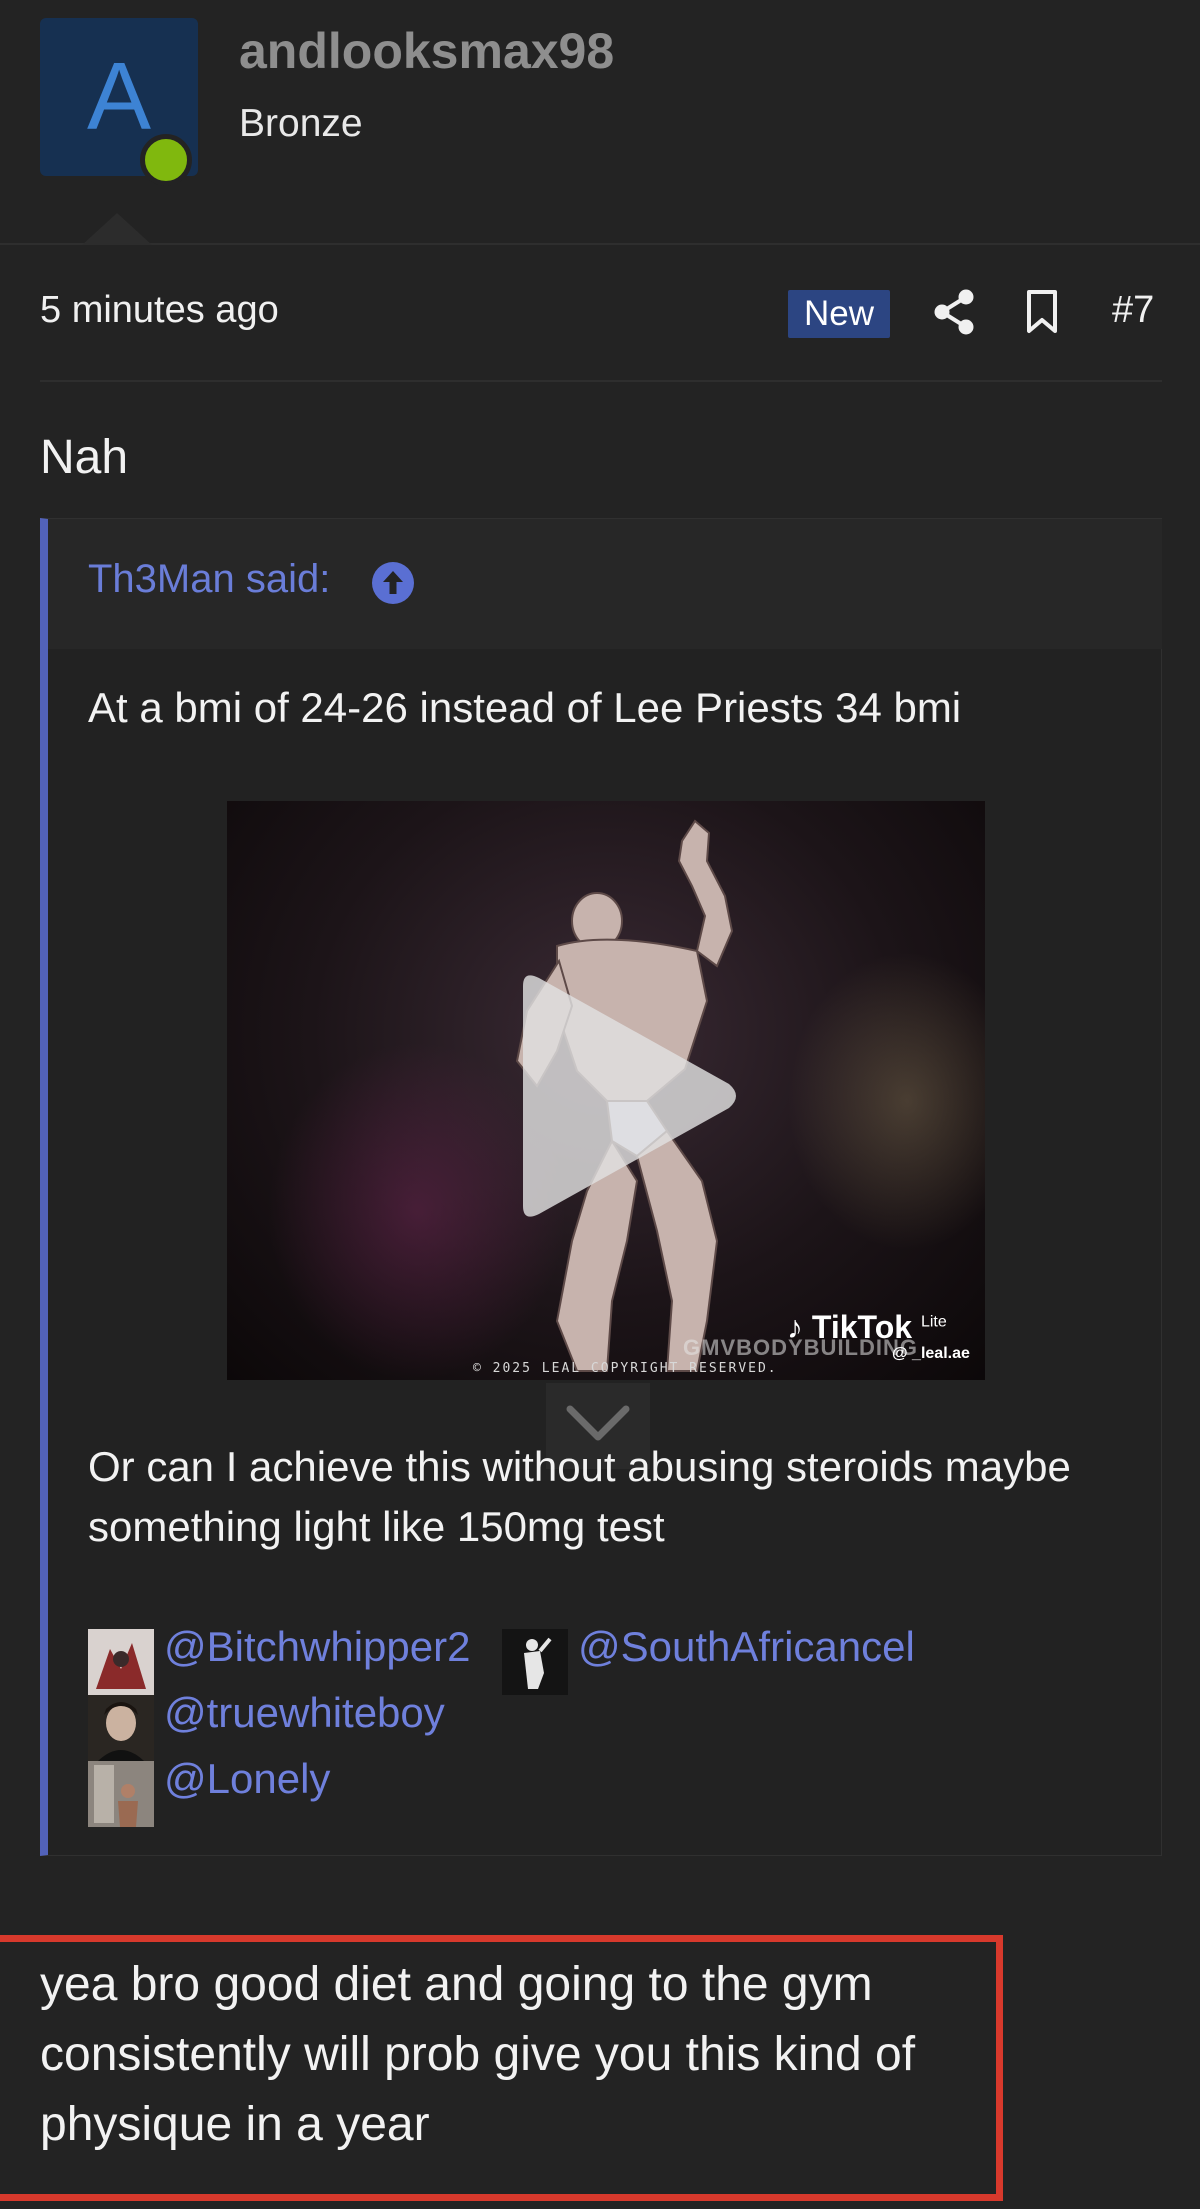  I want to click on video-copyright: © 2025 LEAL COPYRIGHT RESERVED., so click(625, 1368).